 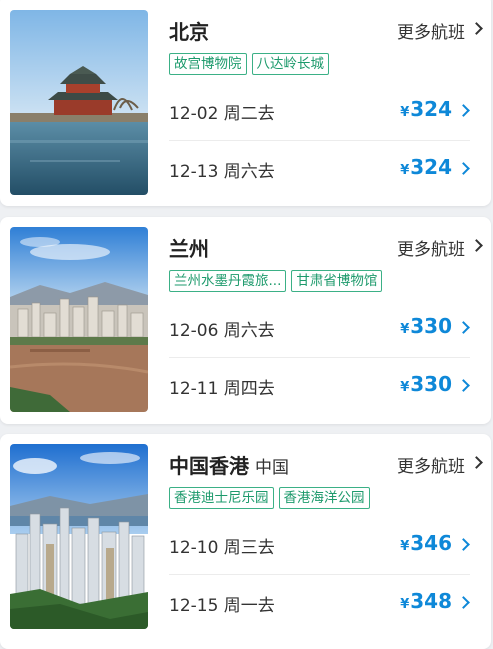 I want to click on country-name: 中国, so click(x=272, y=468).